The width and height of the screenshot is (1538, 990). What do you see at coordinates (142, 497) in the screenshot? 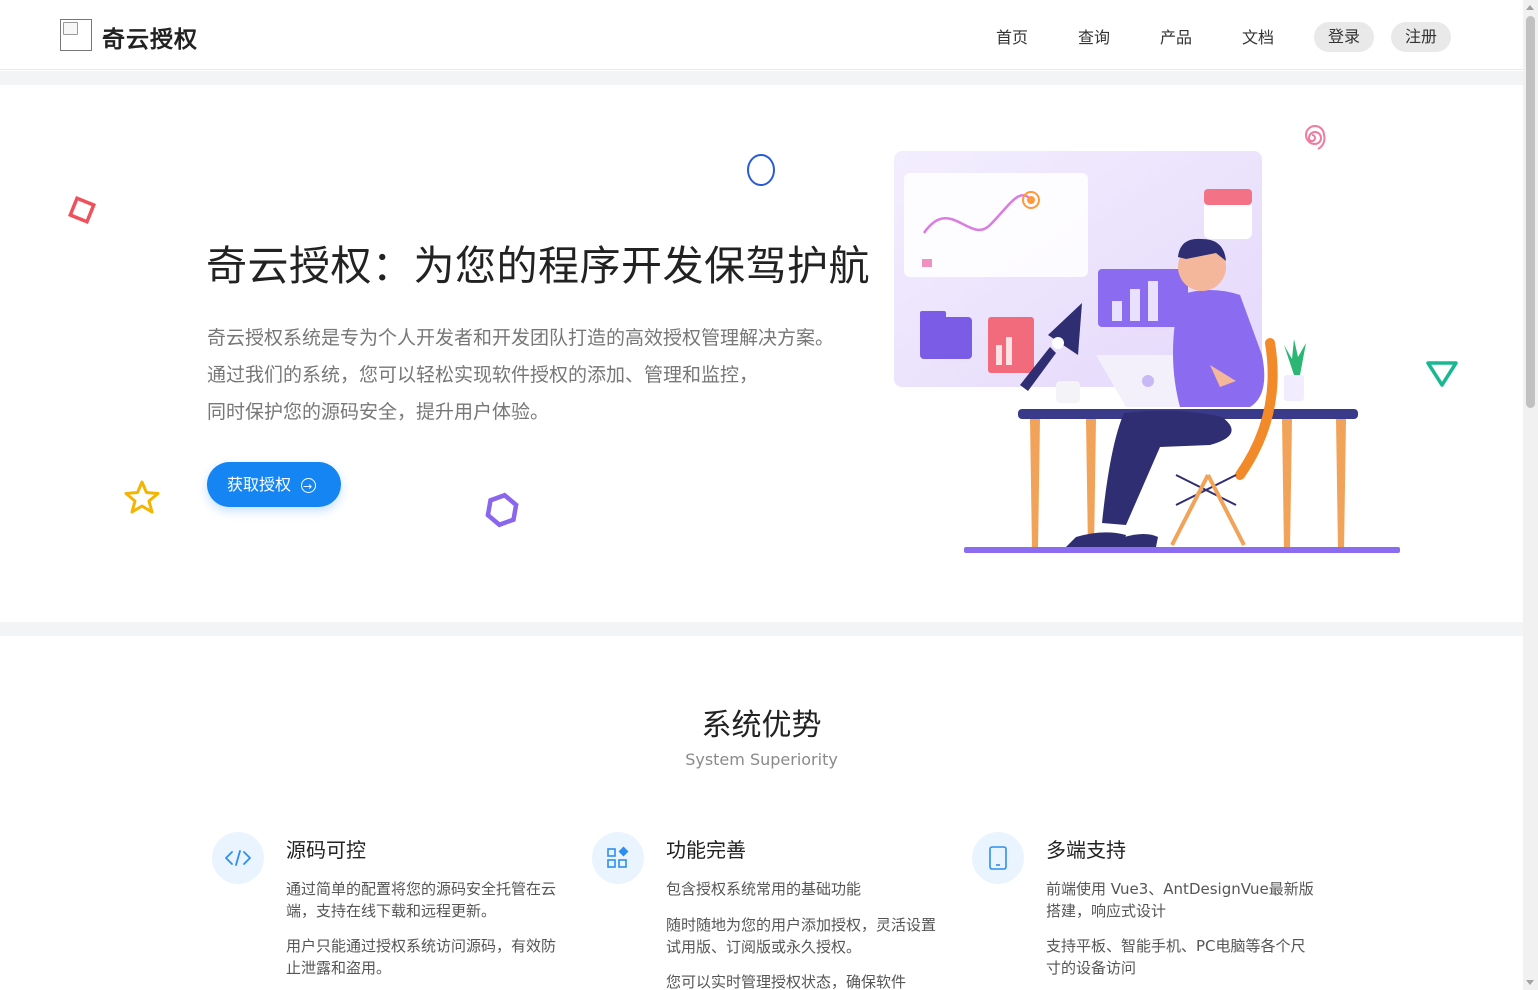
I see `star-decoration-icon` at bounding box center [142, 497].